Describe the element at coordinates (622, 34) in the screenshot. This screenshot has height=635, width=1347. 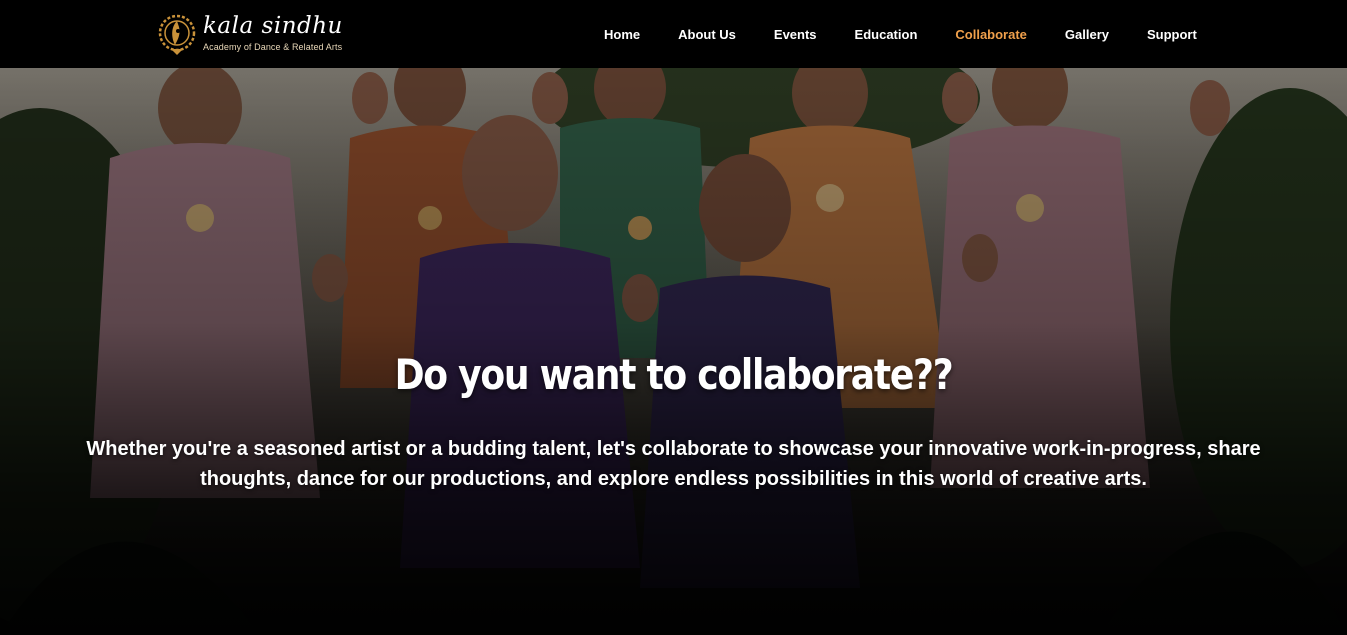
I see `nav-home: Home` at that location.